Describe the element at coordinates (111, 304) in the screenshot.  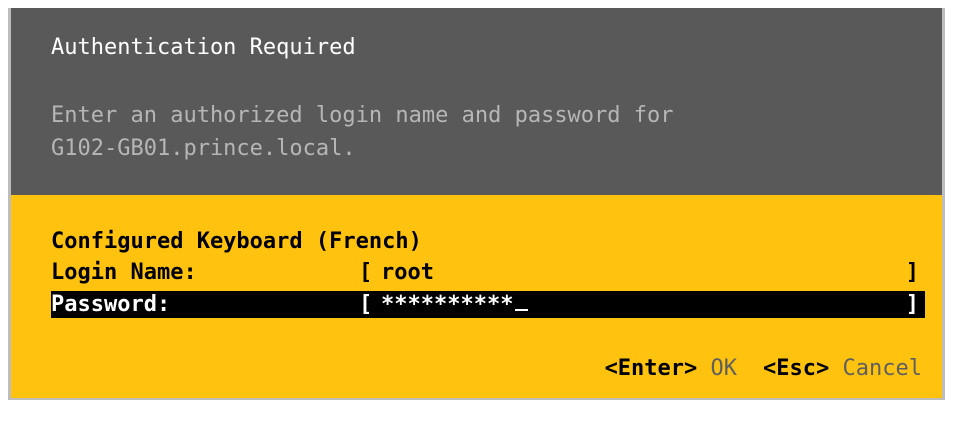
I see `password-label: Password:` at that location.